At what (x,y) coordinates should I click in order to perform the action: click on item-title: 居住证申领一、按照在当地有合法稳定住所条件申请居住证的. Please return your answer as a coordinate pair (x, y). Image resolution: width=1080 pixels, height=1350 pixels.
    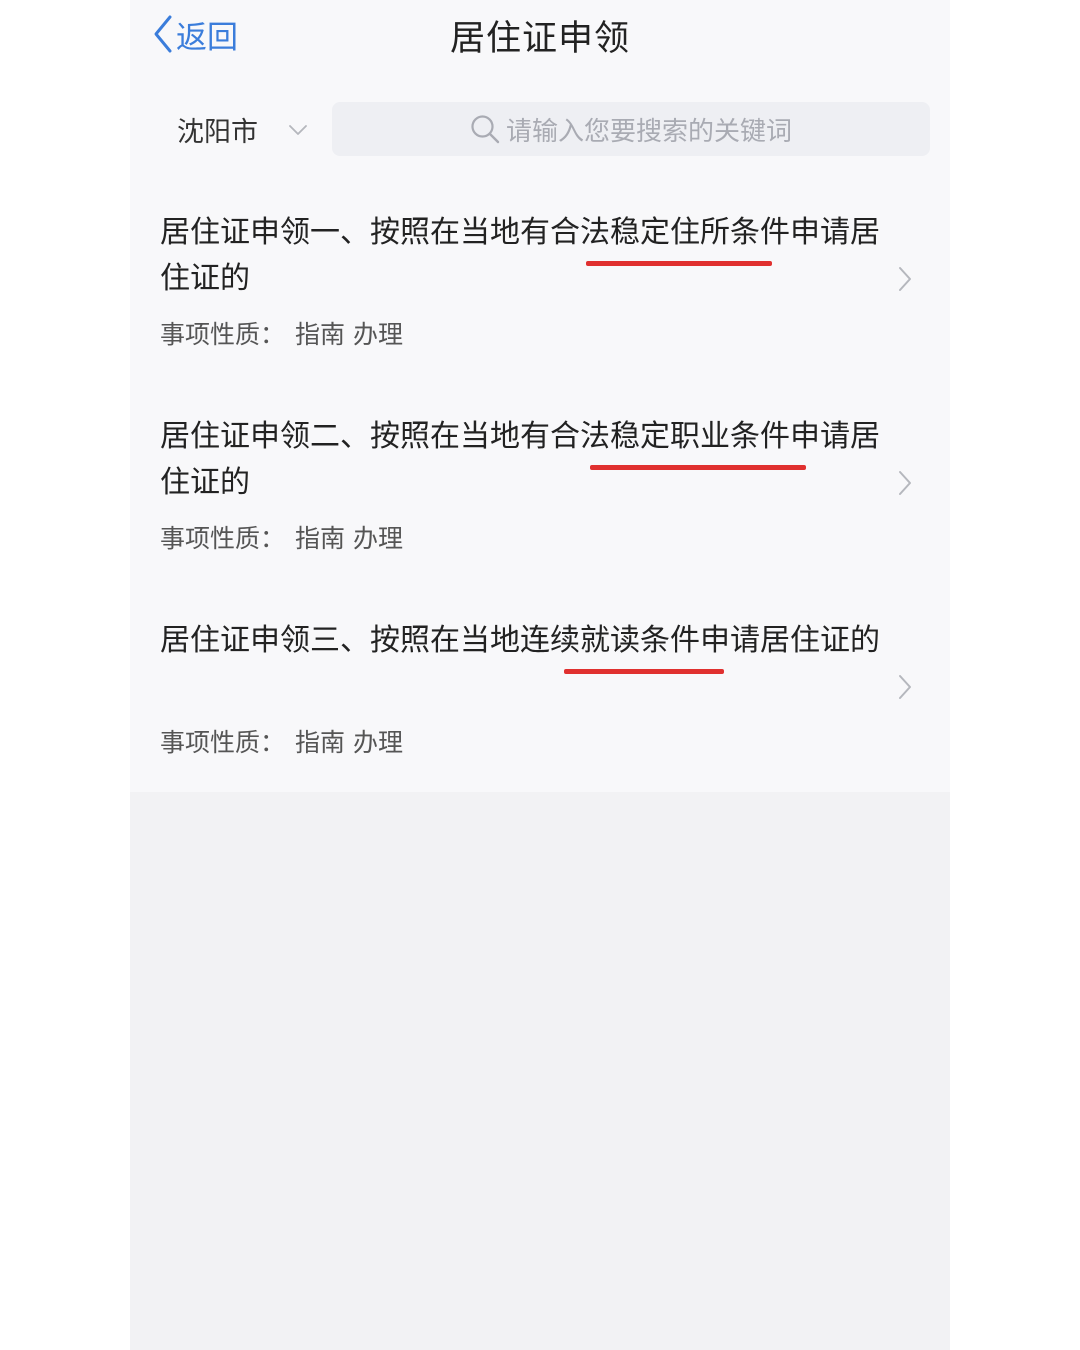
    Looking at the image, I should click on (520, 255).